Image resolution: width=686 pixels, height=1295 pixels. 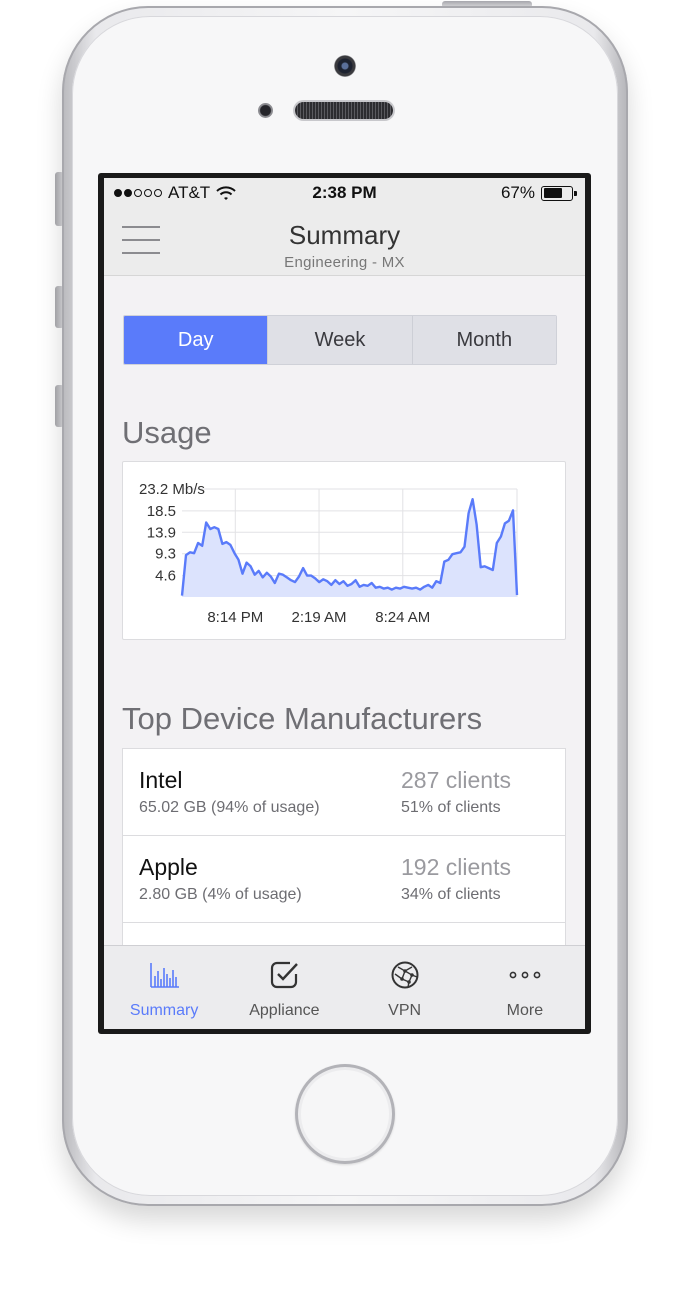 I want to click on check-badge-icon, so click(x=285, y=975).